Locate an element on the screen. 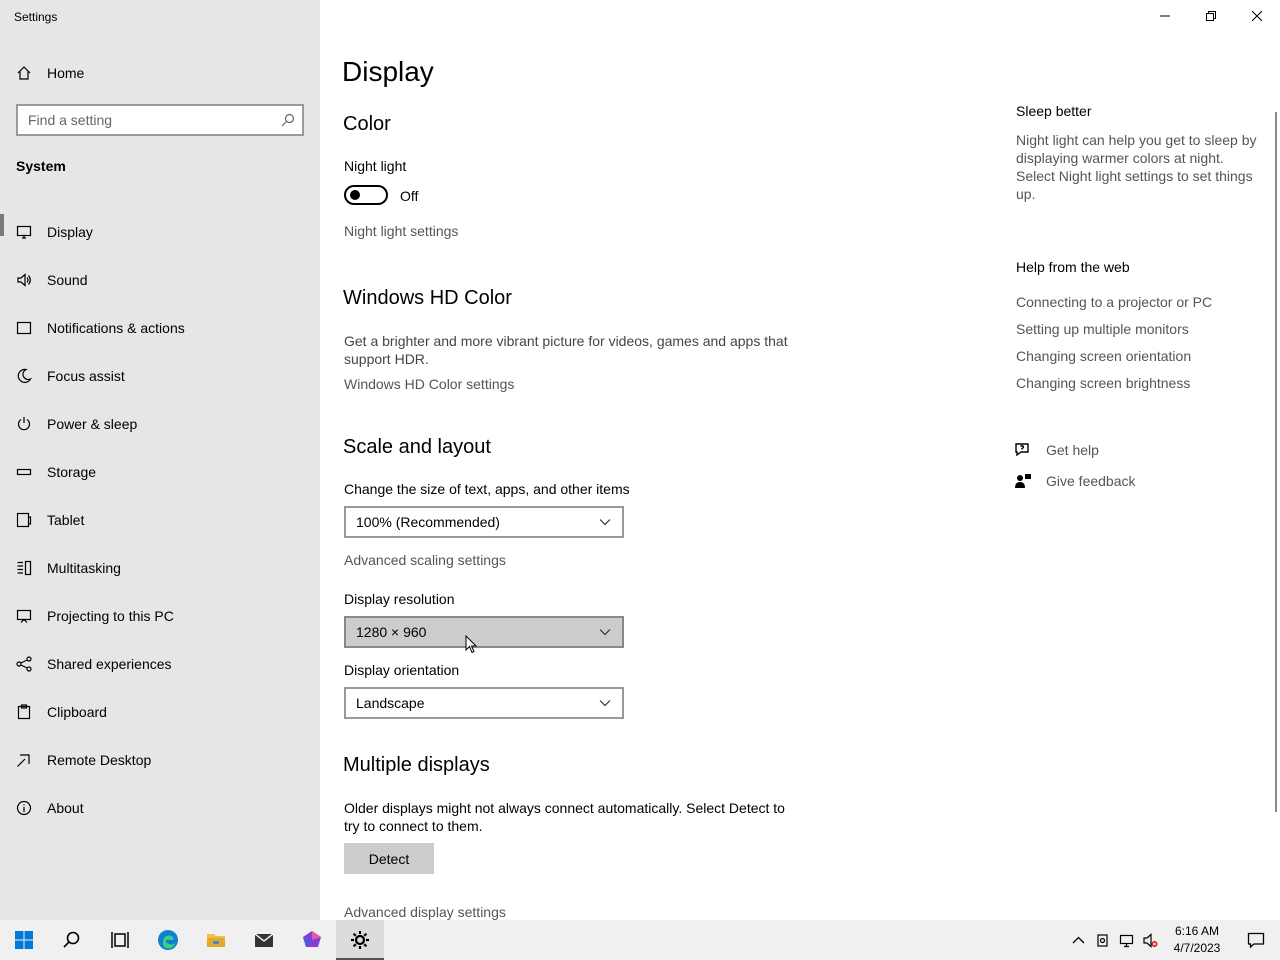 This screenshot has width=1280, height=960. sidebar-item-sound: Sound is located at coordinates (160, 280).